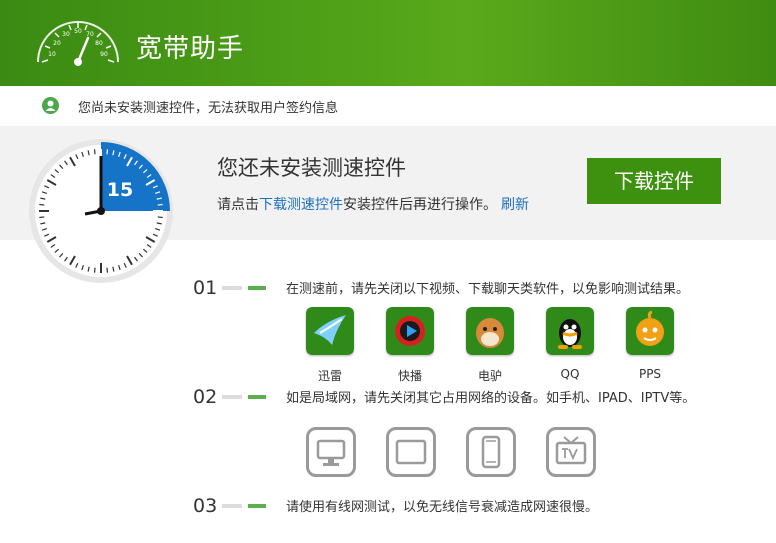 Image resolution: width=776 pixels, height=543 pixels. What do you see at coordinates (409, 376) in the screenshot?
I see `app-label: 快播` at bounding box center [409, 376].